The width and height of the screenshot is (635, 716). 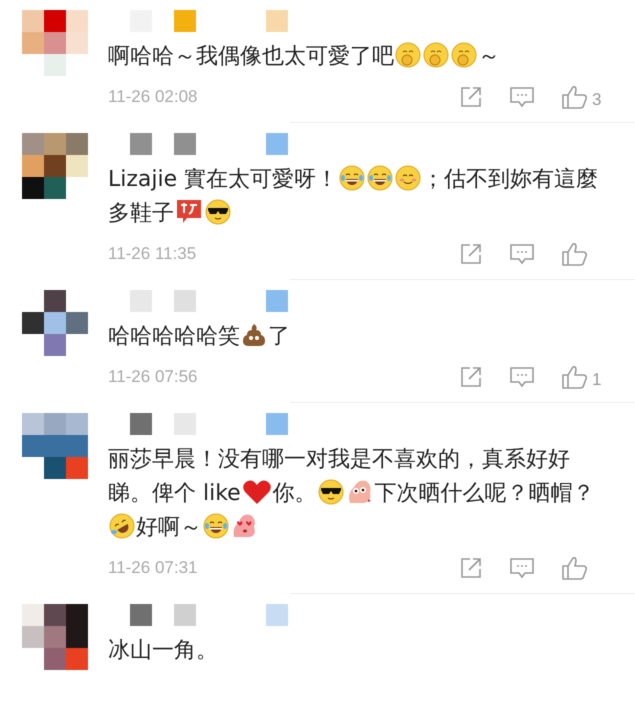 What do you see at coordinates (408, 178) in the screenshot?
I see `smiling-emoji-icon` at bounding box center [408, 178].